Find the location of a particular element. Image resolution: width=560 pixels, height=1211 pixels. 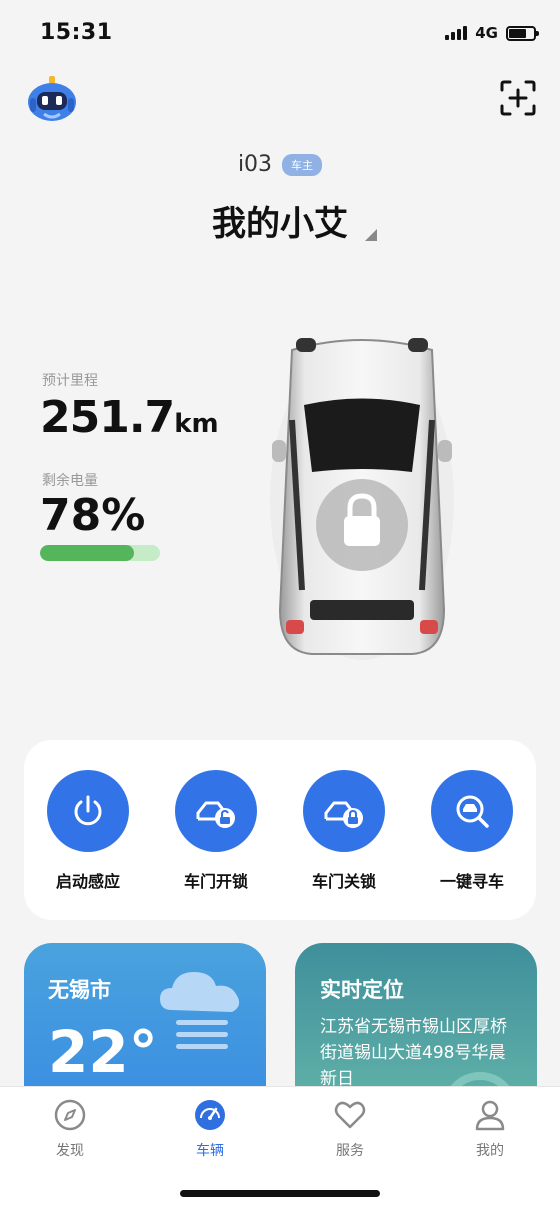

range-readout: 251.7km is located at coordinates (129, 417).